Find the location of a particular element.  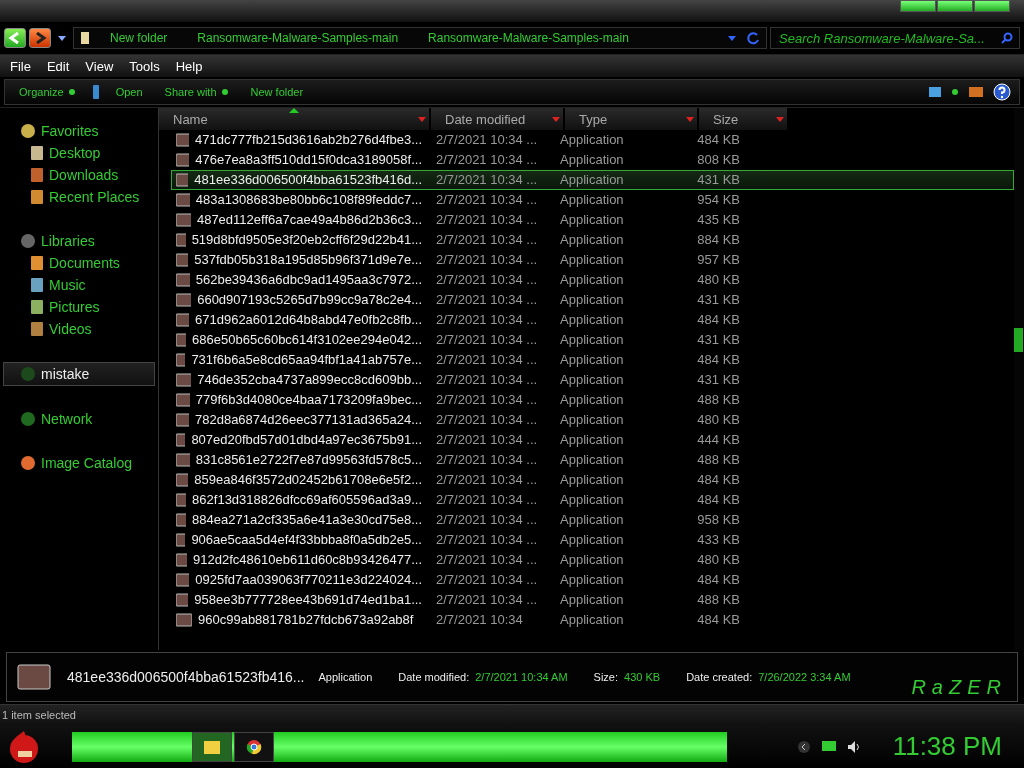

file-row: 958ee3b777728ee43b691d74ed1ba1... 2/7/2021 10:34 ... Application 488 KB is located at coordinates (592, 600).